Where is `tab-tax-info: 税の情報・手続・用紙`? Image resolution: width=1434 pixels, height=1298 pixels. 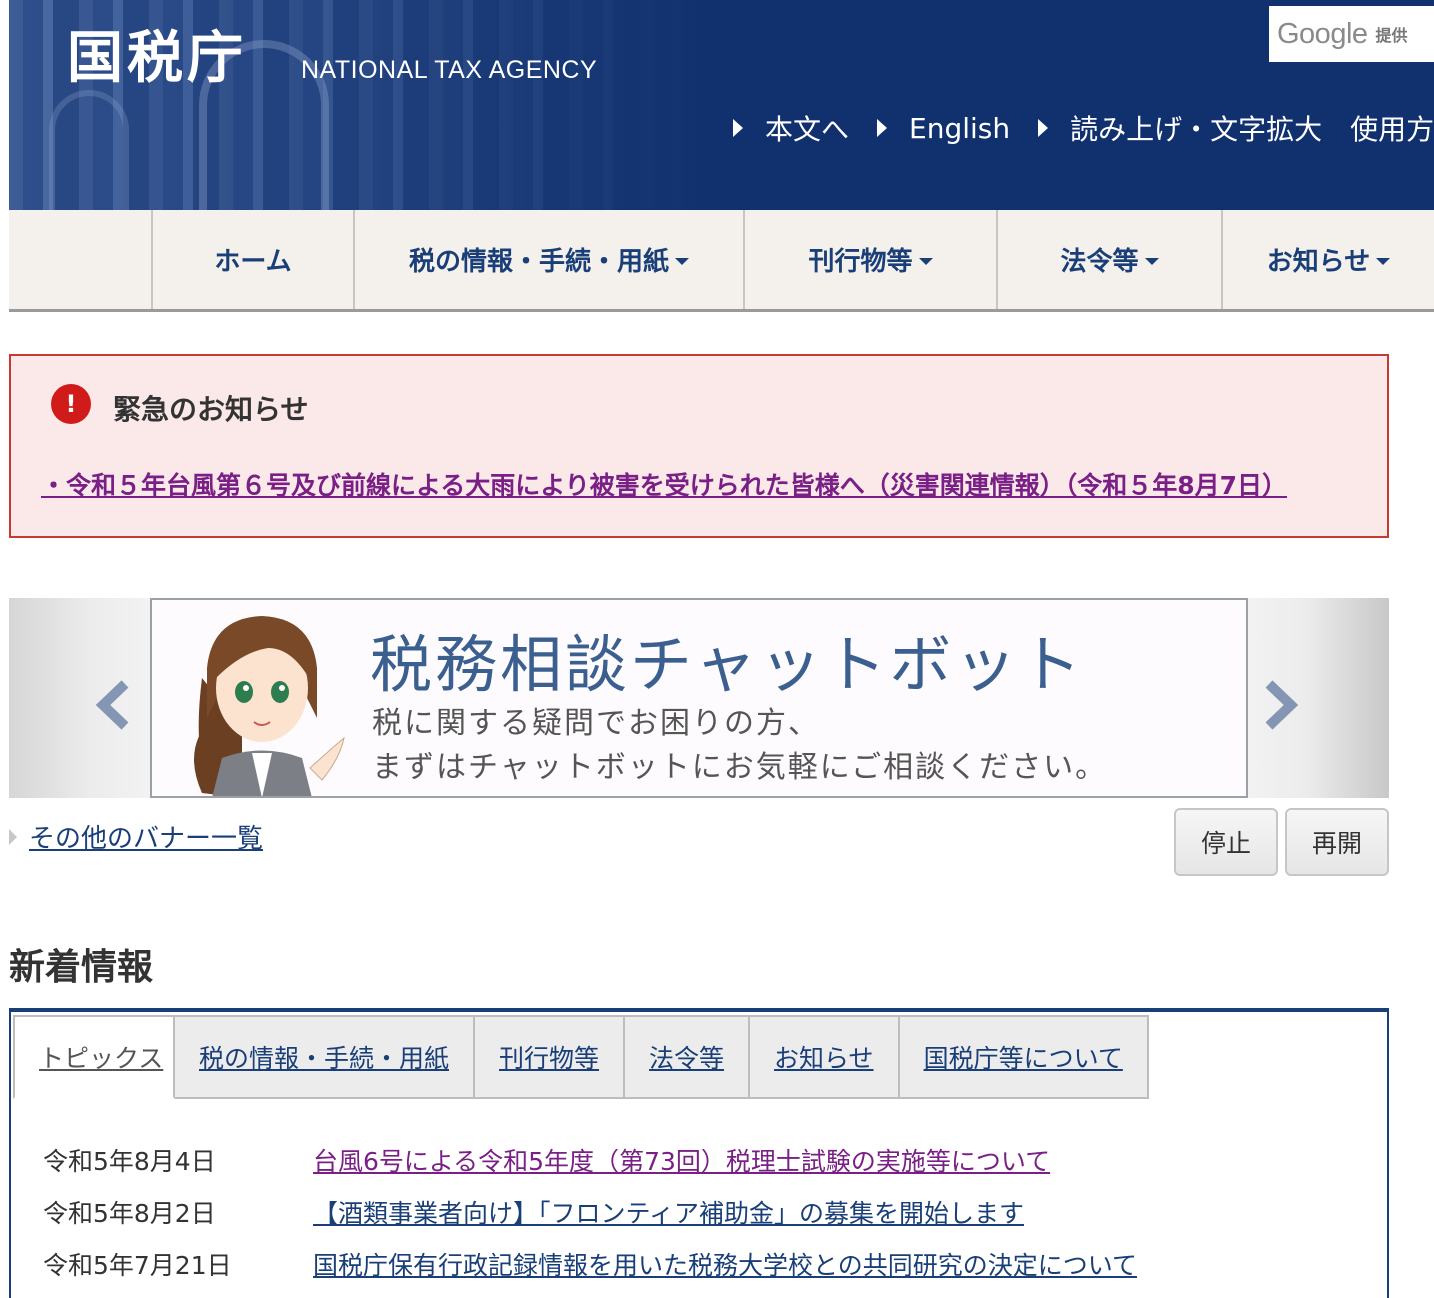 tab-tax-info: 税の情報・手続・用紙 is located at coordinates (325, 1057).